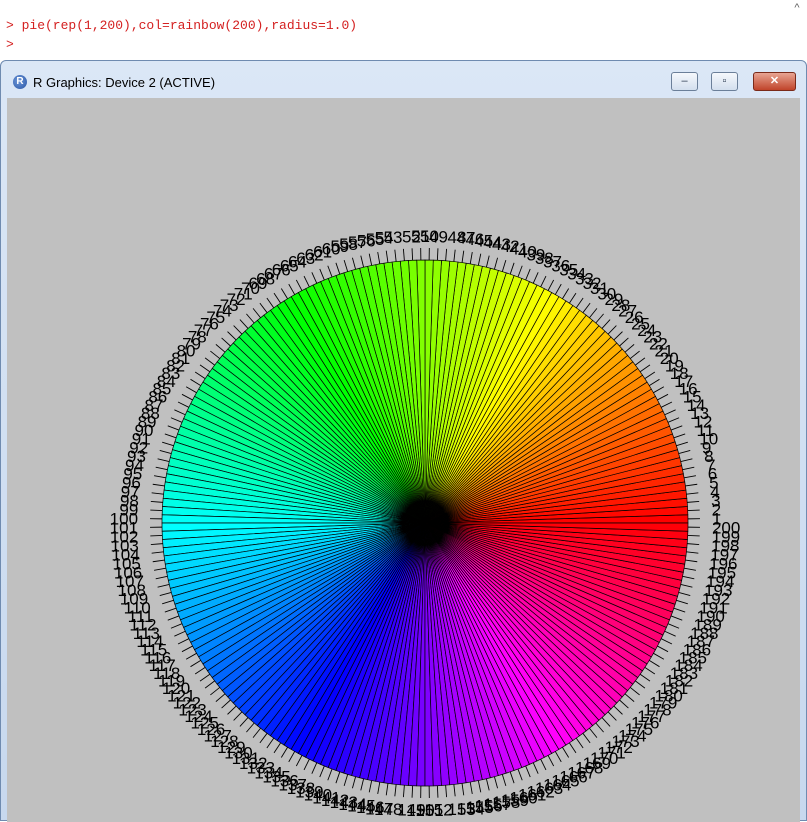 This screenshot has height=822, width=807. I want to click on scroll-up-icon: ^, so click(797, 8).